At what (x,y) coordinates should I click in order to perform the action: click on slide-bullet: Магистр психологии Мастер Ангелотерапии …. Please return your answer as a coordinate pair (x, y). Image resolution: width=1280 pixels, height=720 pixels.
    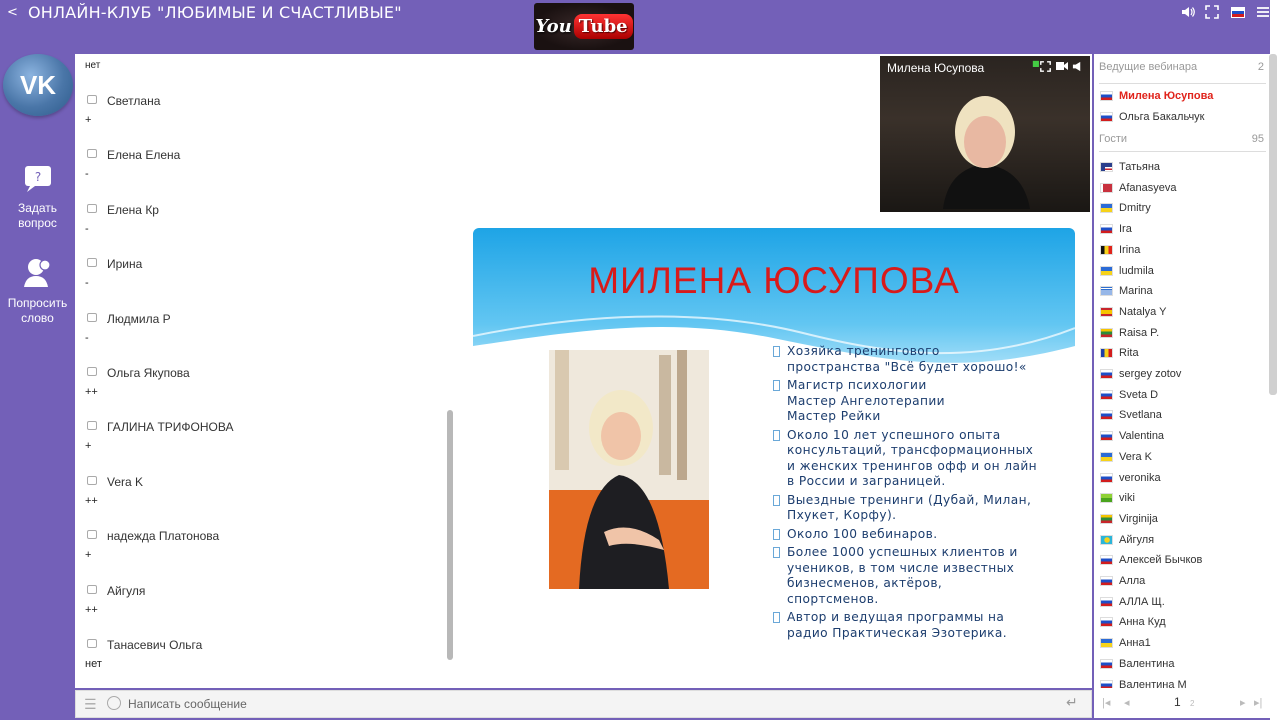
    Looking at the image, I should click on (918, 401).